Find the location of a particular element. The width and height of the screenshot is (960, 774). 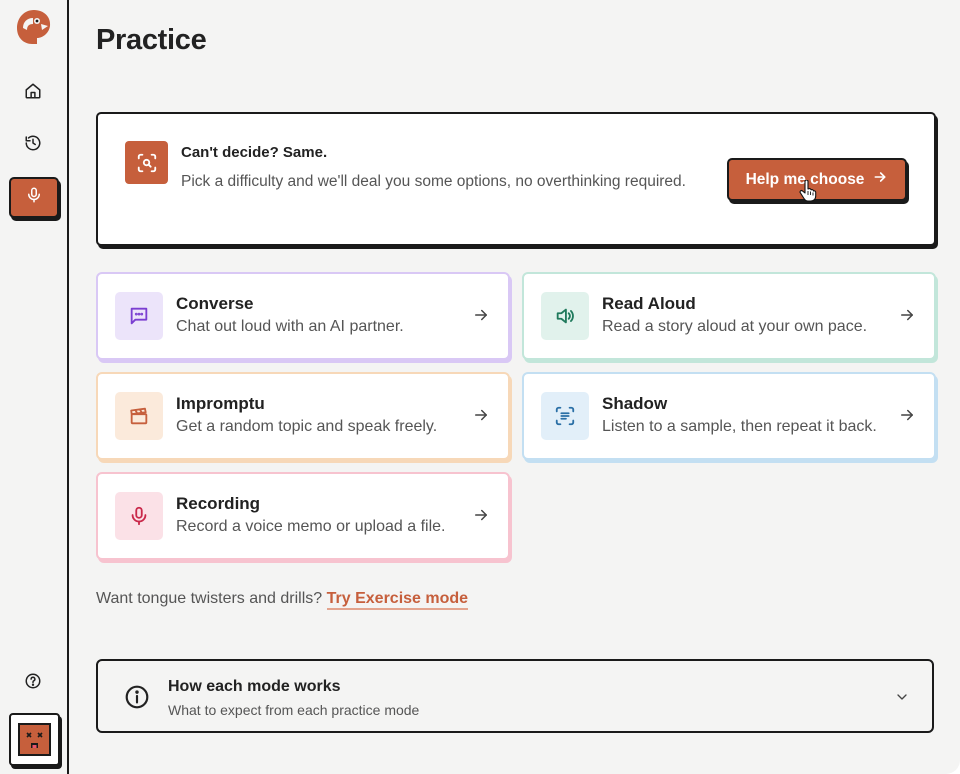

page-title: Practice is located at coordinates (151, 40).